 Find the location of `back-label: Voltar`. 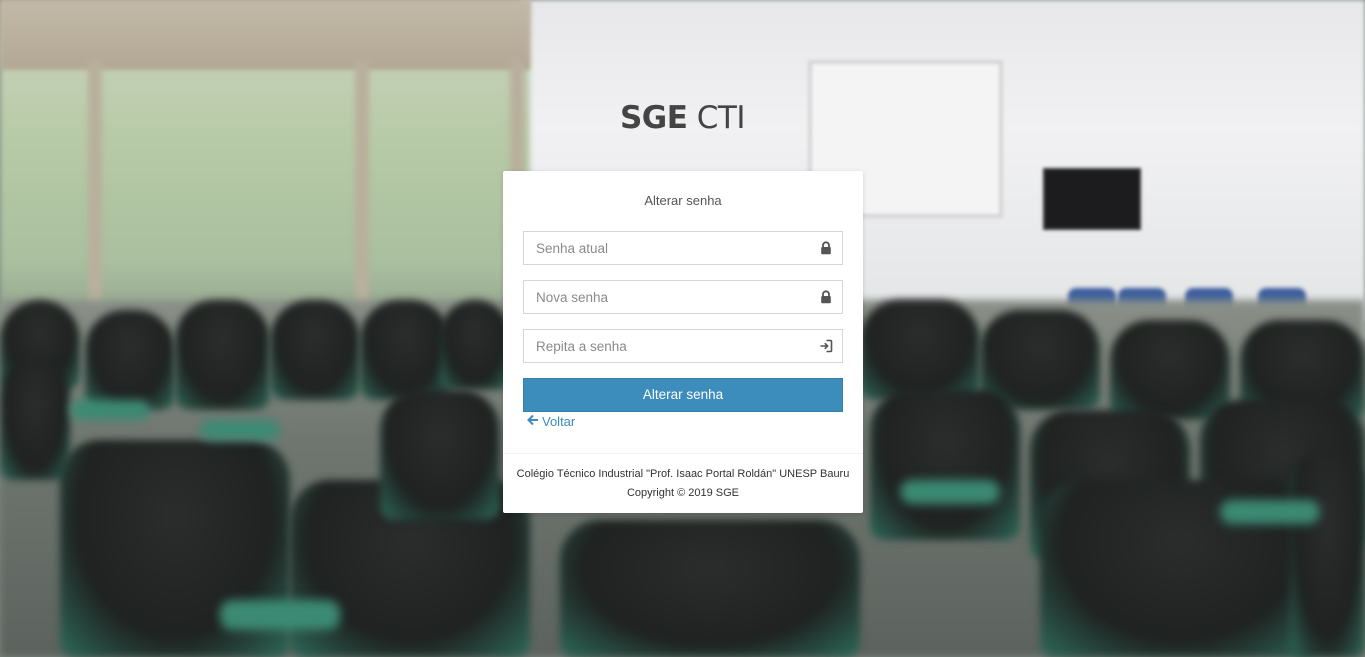

back-label: Voltar is located at coordinates (559, 421).